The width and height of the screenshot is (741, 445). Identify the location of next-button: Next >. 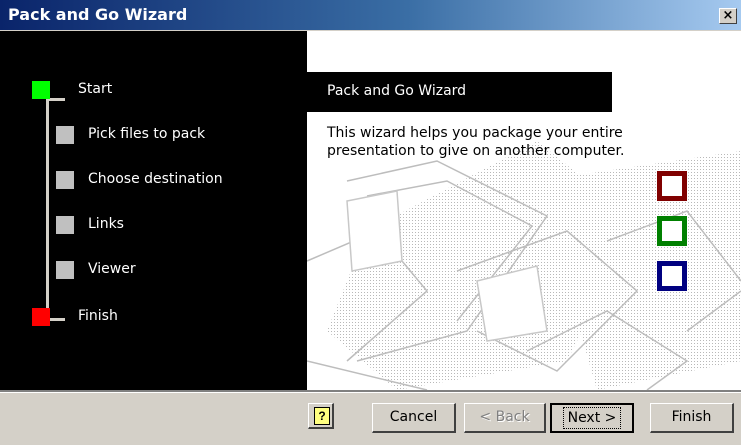
(592, 418).